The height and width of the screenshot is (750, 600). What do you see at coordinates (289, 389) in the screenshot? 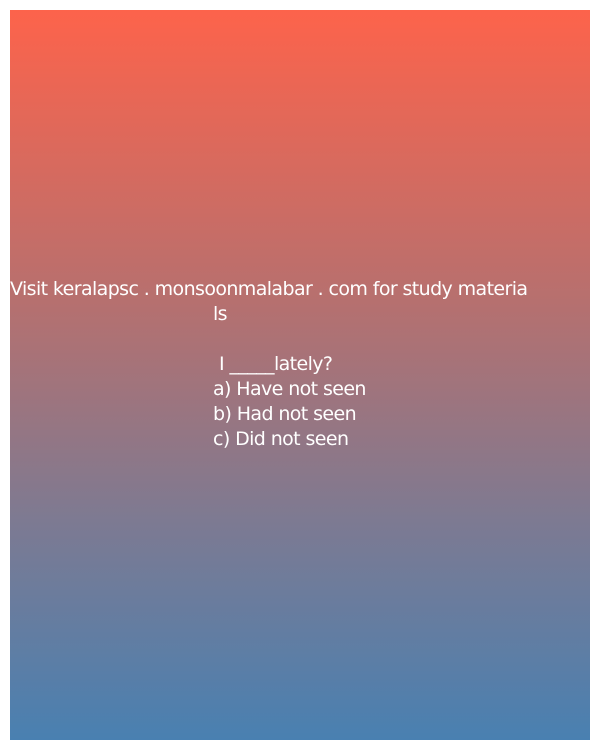
I see `option-a: a) Have not seen` at bounding box center [289, 389].